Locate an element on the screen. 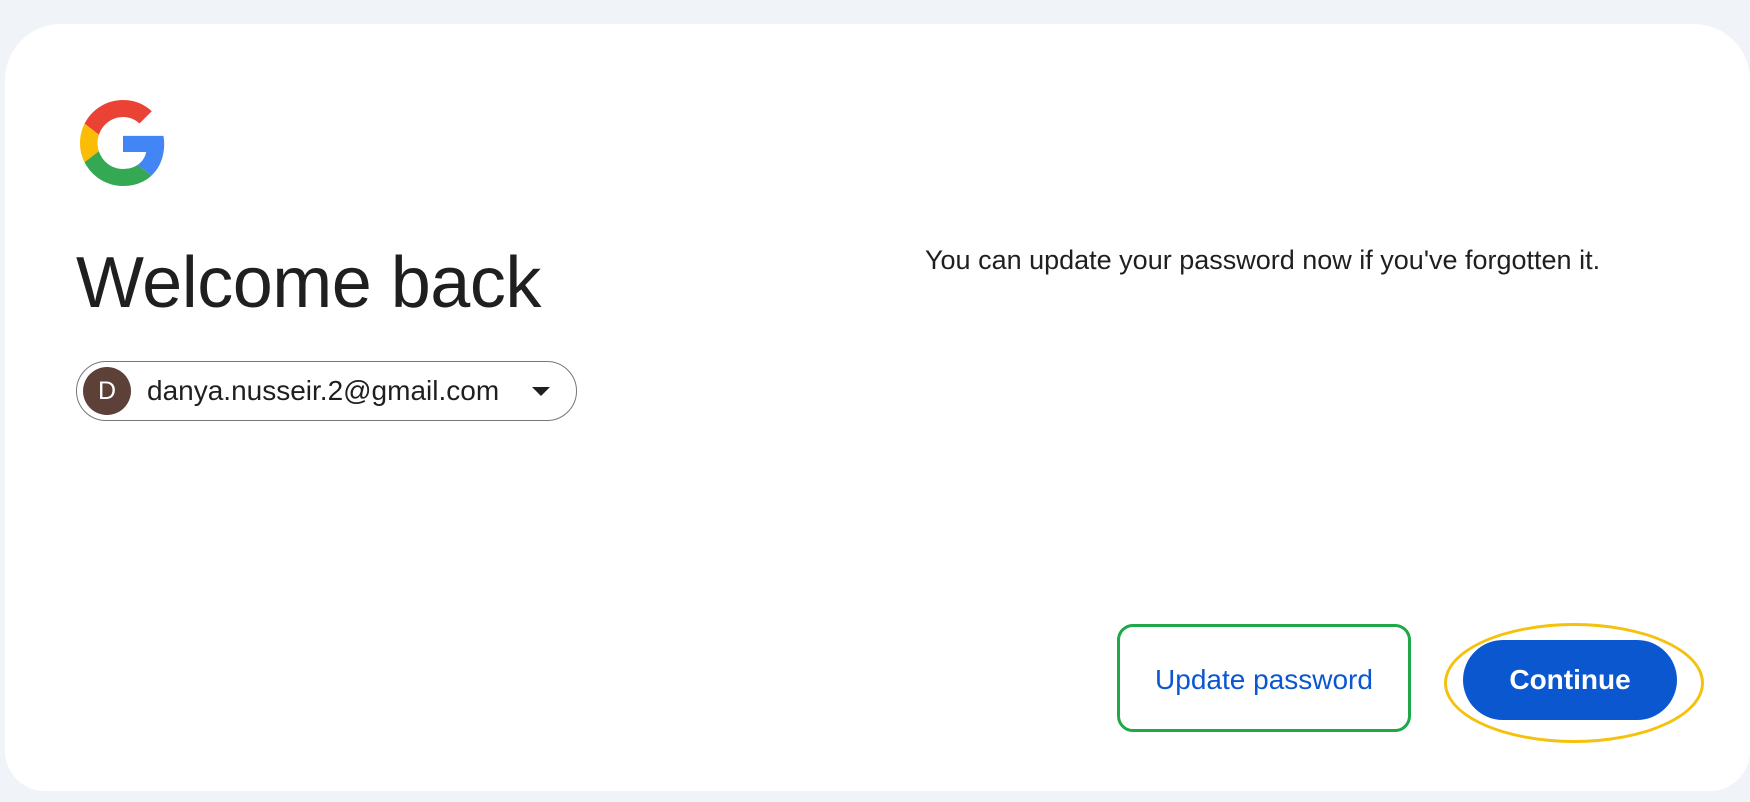  account-chooser-chip: D danya.nusseir.2@gmail.com is located at coordinates (326, 391).